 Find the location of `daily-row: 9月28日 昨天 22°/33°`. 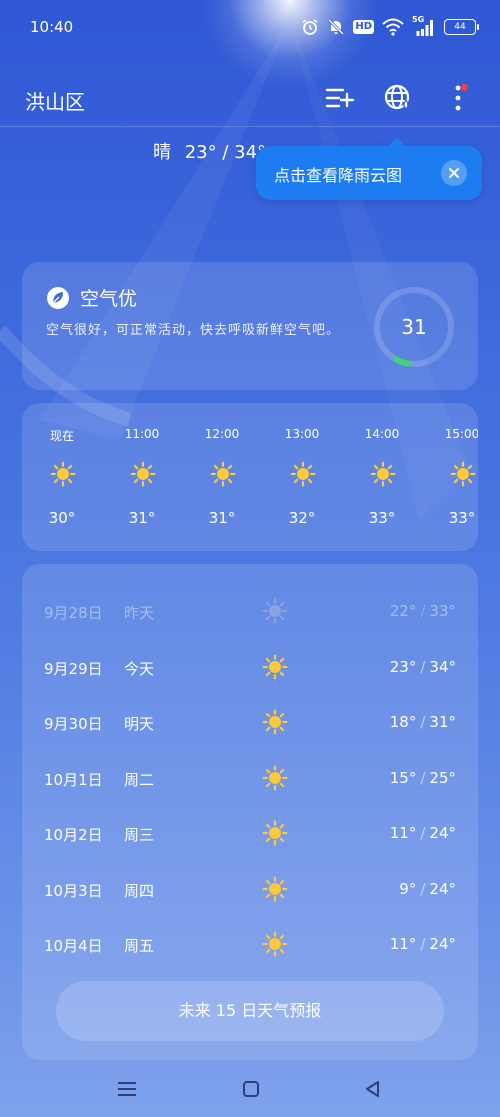

daily-row: 9月28日 昨天 22°/33° is located at coordinates (250, 612).